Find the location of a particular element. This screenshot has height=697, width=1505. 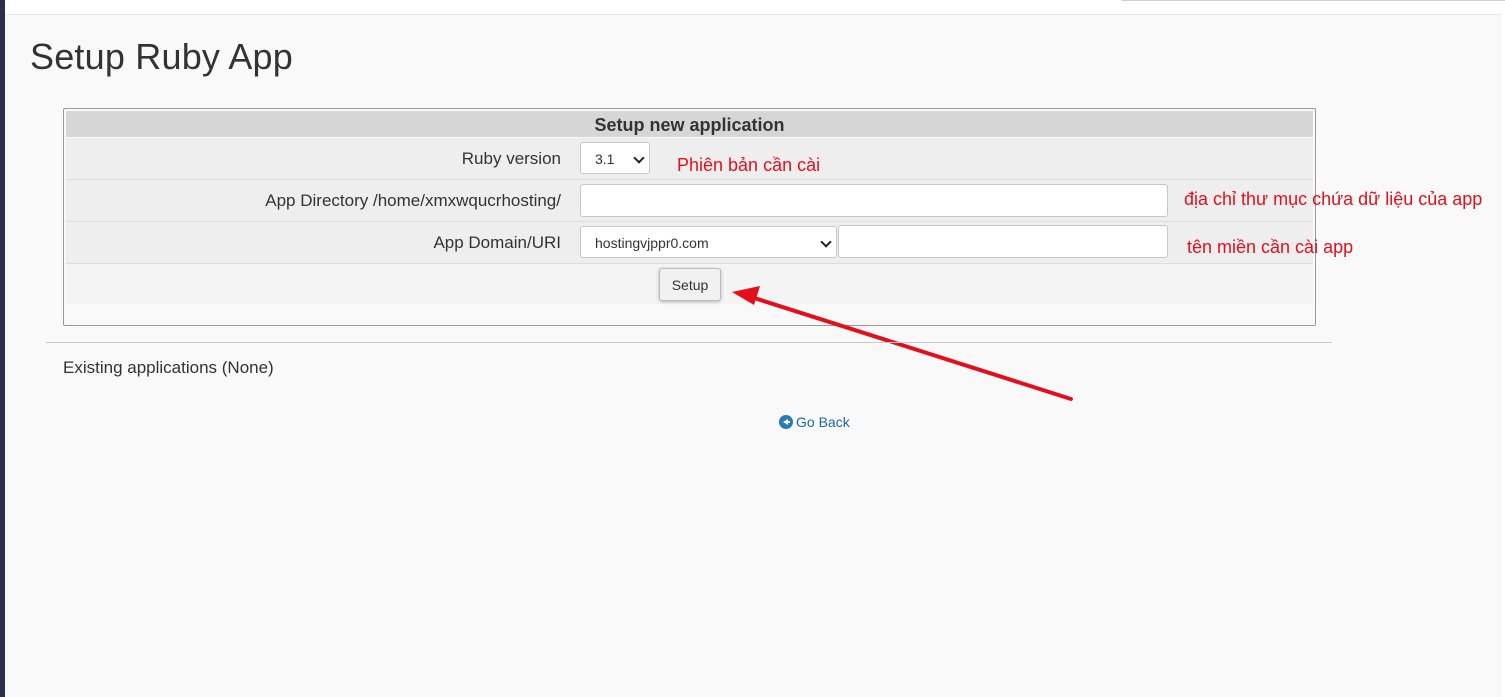

circle-arrow-left-icon is located at coordinates (786, 422).